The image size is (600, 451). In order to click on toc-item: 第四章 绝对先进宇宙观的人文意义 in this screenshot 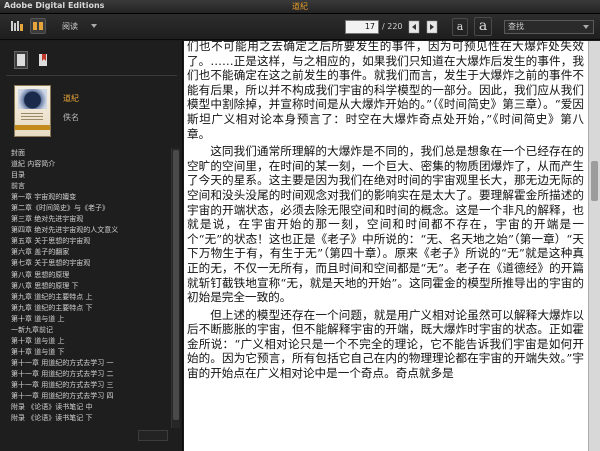, I will do `click(89, 230)`.